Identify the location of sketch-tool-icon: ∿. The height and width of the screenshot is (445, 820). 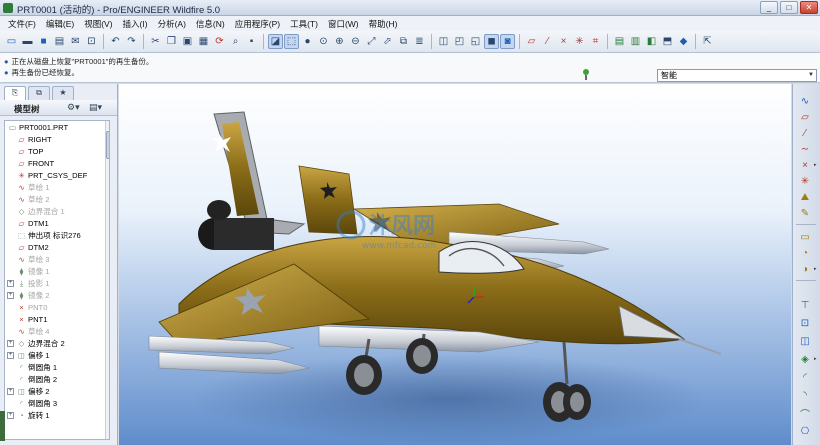
(805, 101).